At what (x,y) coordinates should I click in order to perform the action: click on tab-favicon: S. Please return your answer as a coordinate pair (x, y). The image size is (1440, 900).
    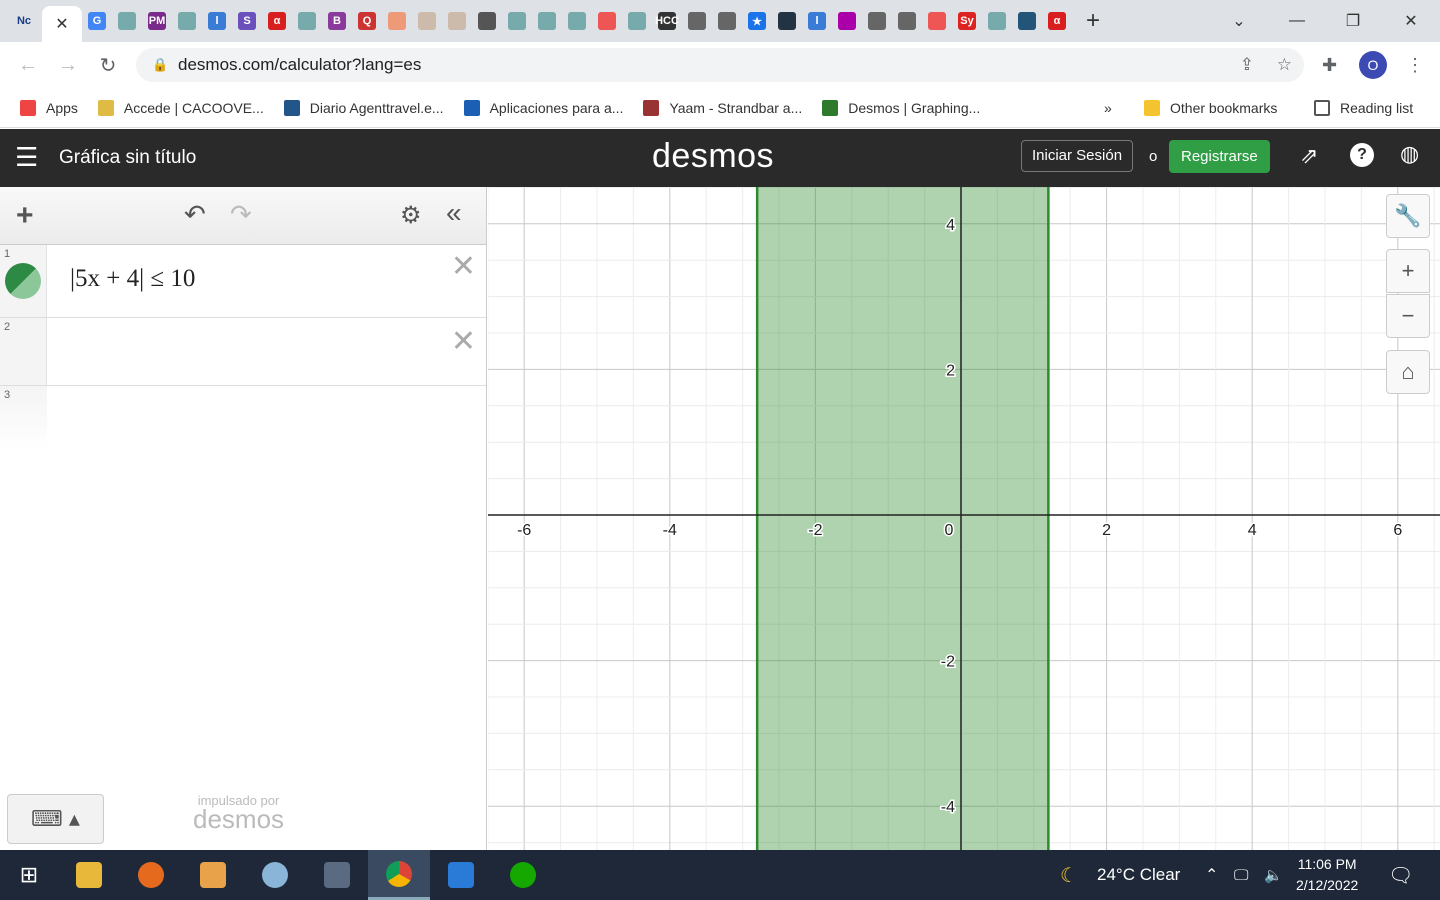
    Looking at the image, I should click on (247, 21).